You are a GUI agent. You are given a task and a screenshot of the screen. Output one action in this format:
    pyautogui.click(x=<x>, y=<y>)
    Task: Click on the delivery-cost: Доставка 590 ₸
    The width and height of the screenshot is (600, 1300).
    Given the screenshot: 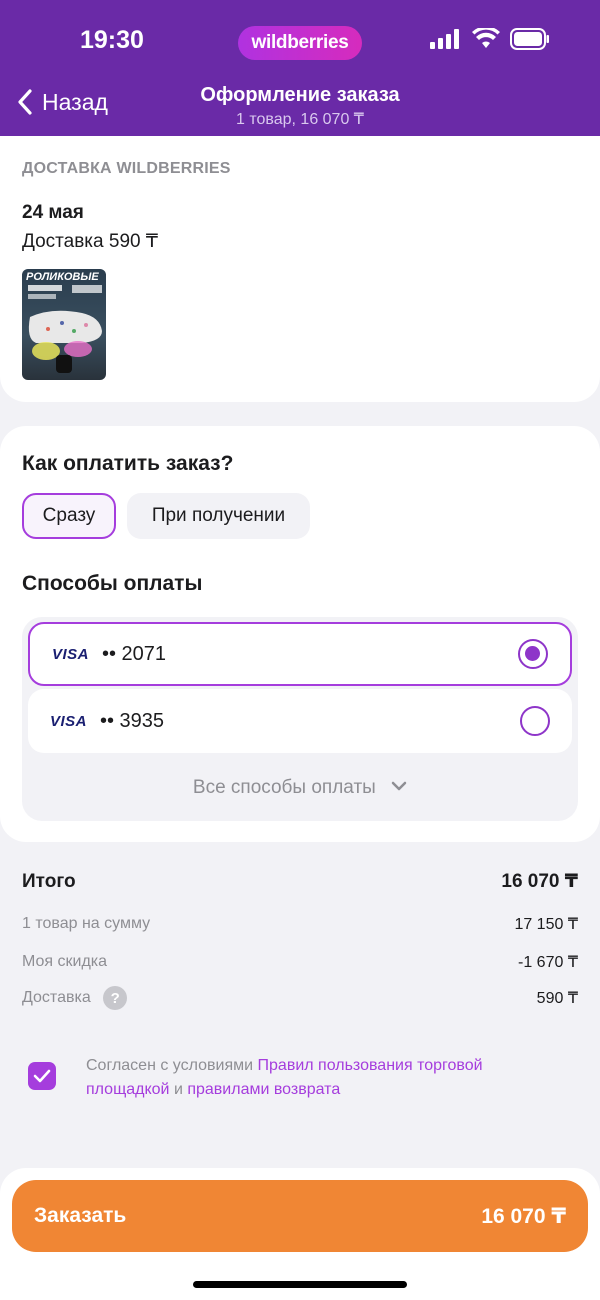 What is the action you would take?
    pyautogui.click(x=90, y=241)
    